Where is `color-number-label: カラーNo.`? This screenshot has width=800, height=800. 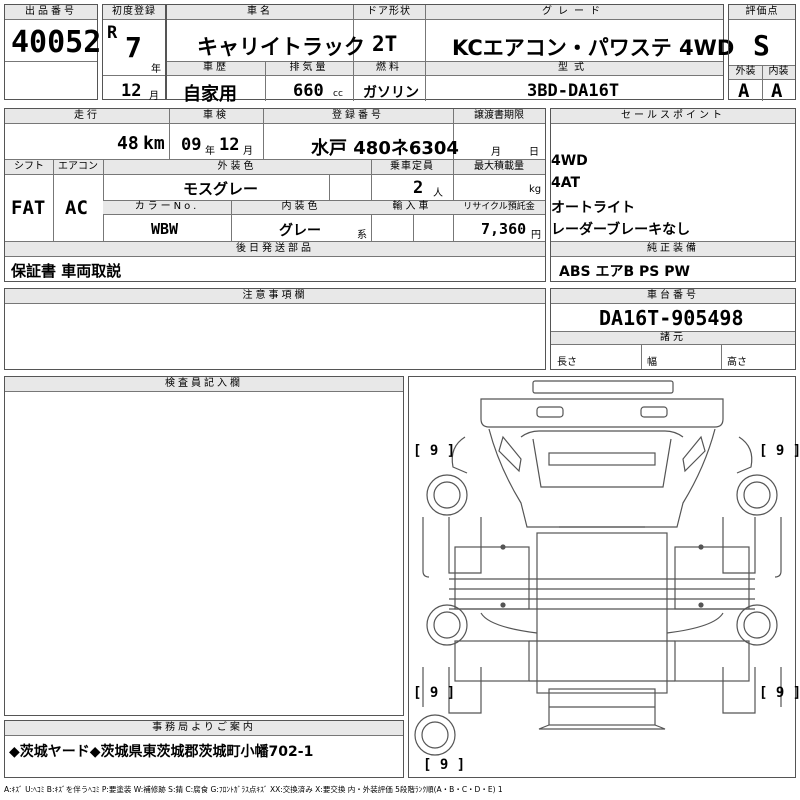
color-number-label: カラーNo. is located at coordinates (167, 208).